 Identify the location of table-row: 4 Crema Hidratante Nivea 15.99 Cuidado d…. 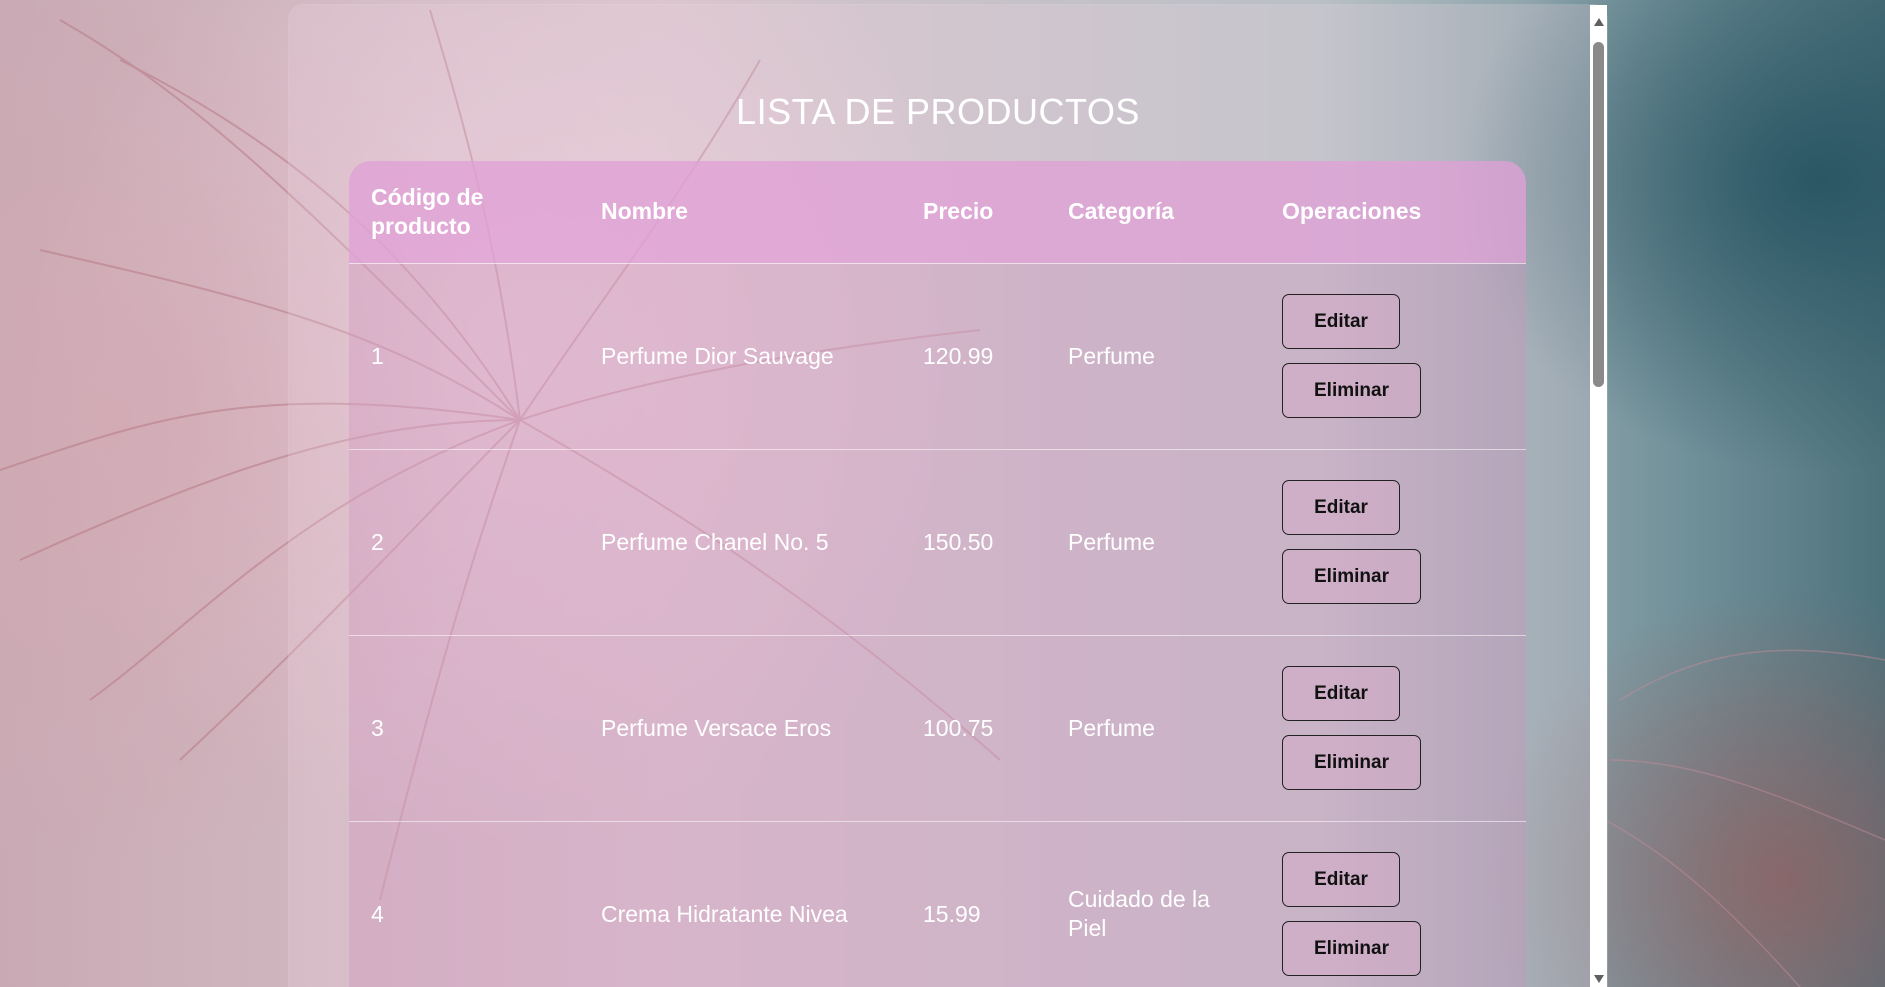
(937, 903).